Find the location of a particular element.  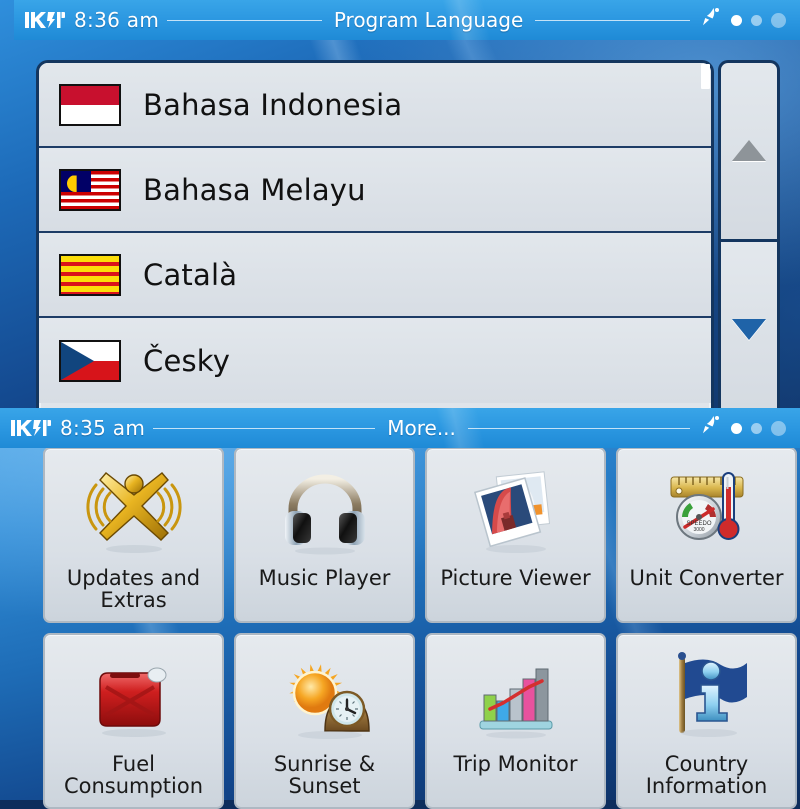

tile-label: Unit Converter is located at coordinates (706, 578).